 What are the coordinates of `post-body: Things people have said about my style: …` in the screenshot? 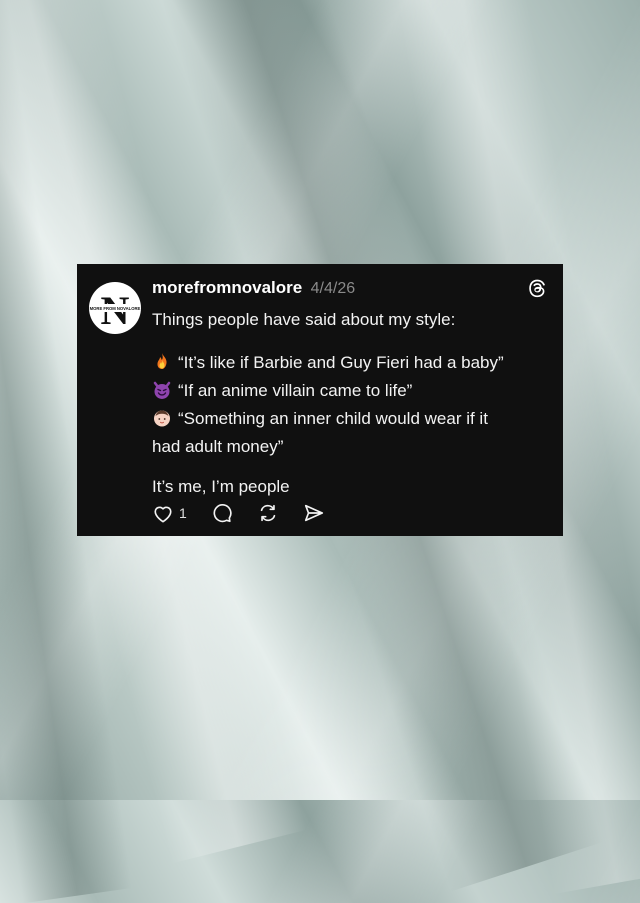 It's located at (349, 403).